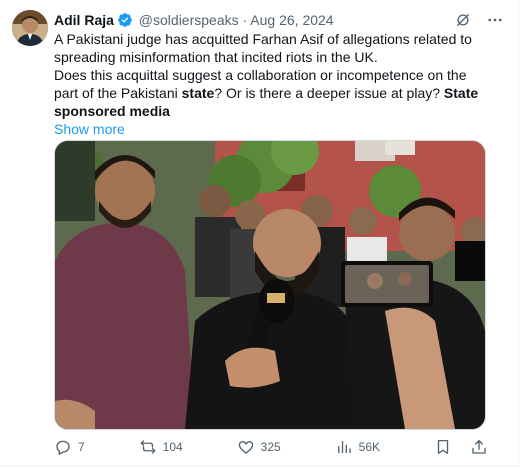 This screenshot has height=468, width=522. Describe the element at coordinates (495, 20) in the screenshot. I see `more-icon` at that location.